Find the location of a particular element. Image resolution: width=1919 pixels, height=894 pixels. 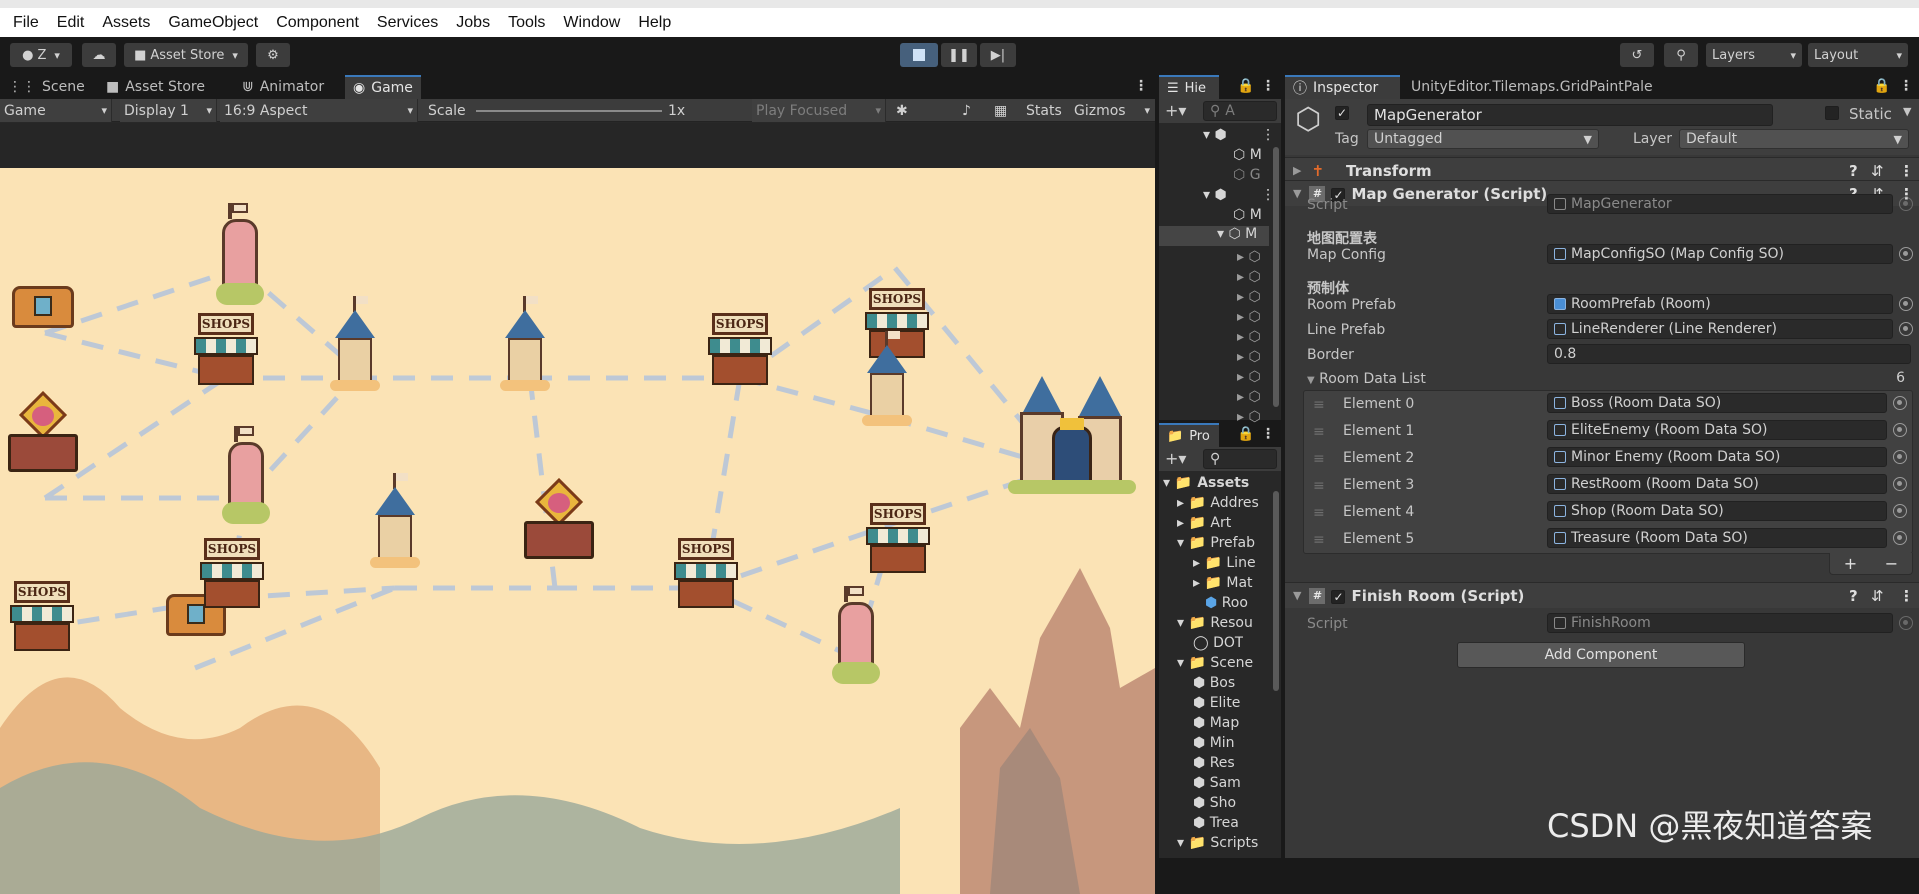

static-checkbox is located at coordinates (1832, 115).